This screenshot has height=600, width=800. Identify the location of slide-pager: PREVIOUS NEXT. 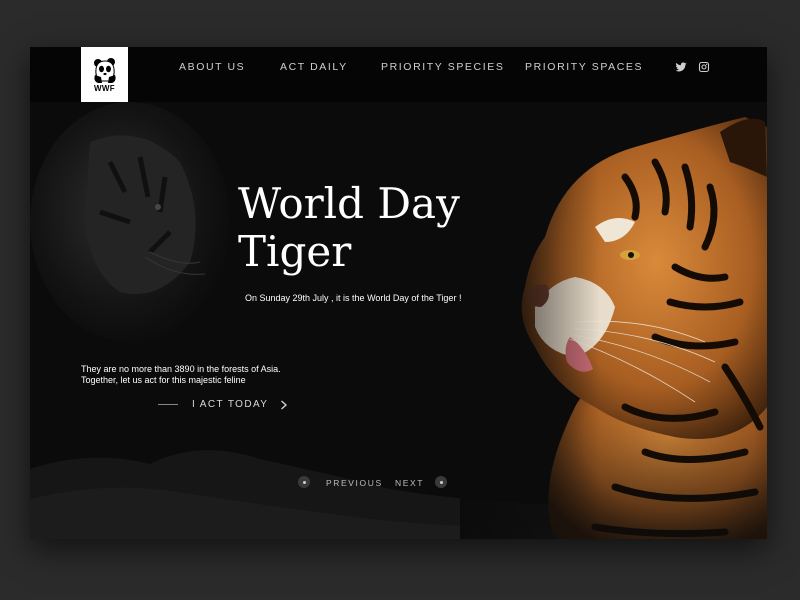
(398, 484).